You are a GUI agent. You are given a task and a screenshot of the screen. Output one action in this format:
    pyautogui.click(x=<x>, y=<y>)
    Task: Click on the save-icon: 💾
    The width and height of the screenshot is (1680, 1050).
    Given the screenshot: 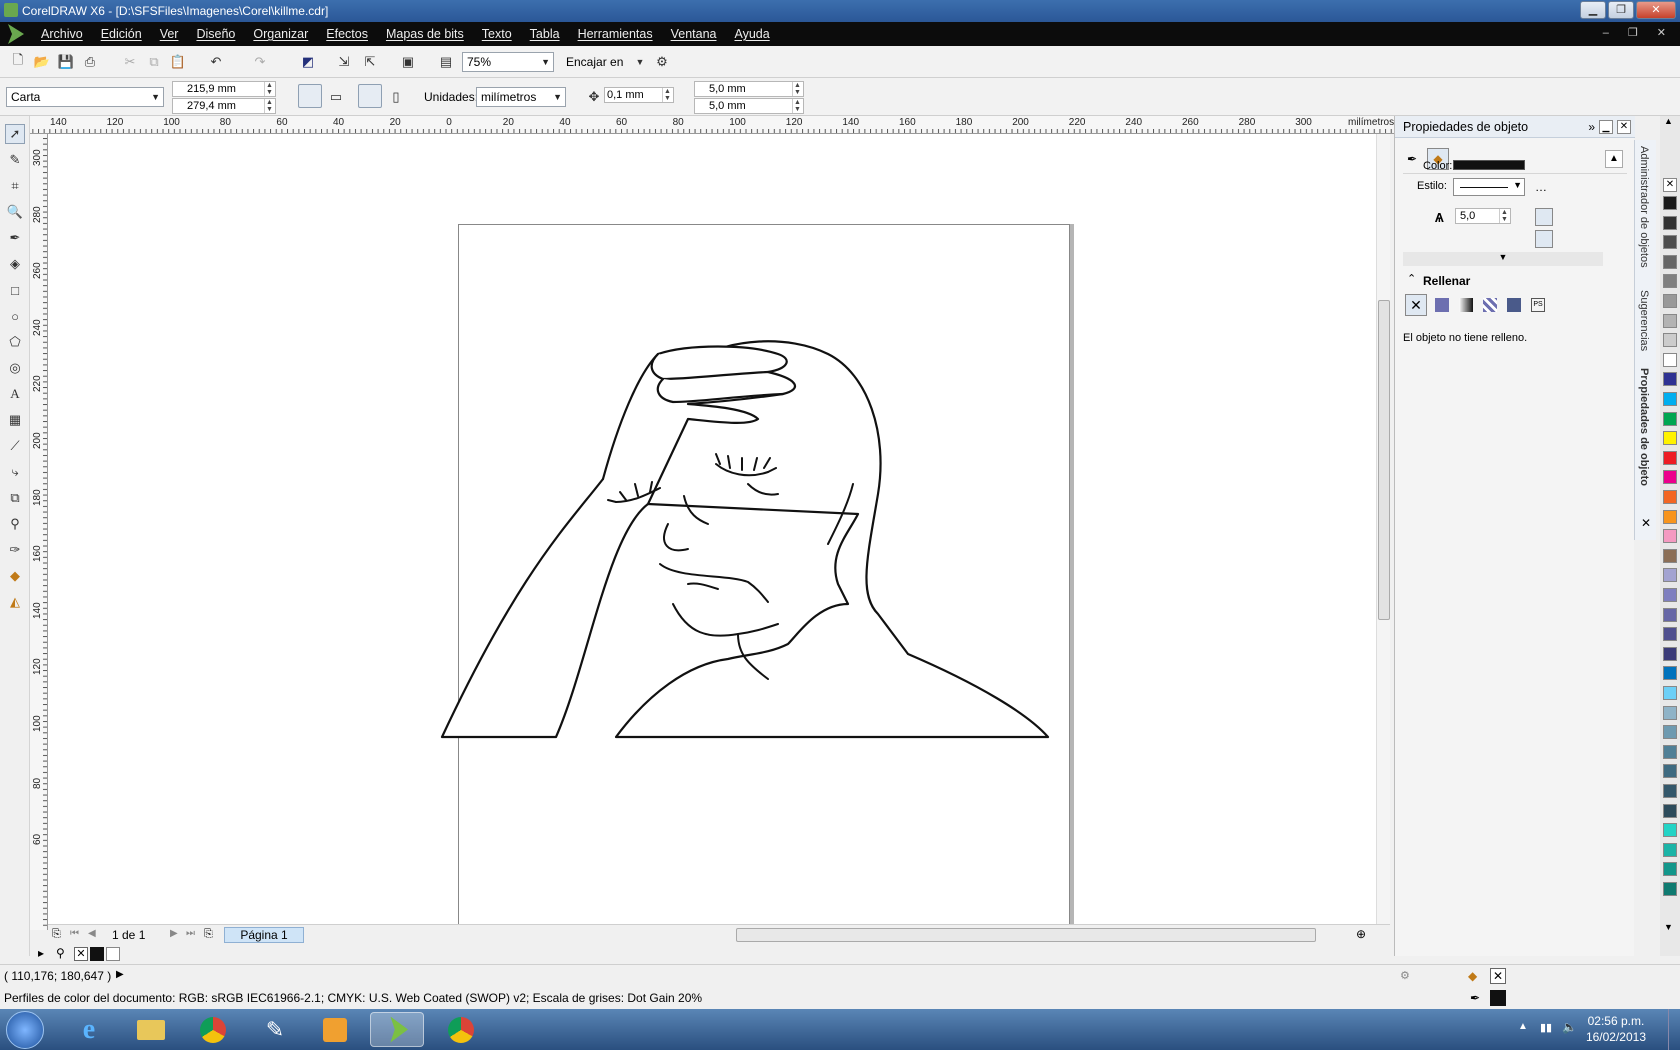 What is the action you would take?
    pyautogui.click(x=66, y=62)
    